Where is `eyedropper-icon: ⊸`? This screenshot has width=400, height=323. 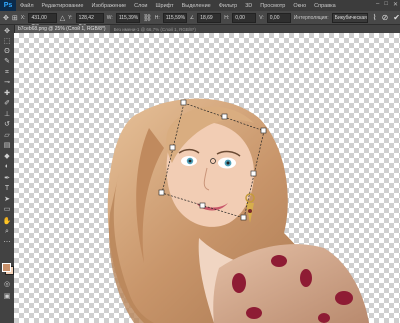
eyedropper-icon: ⊸ is located at coordinates (7, 83).